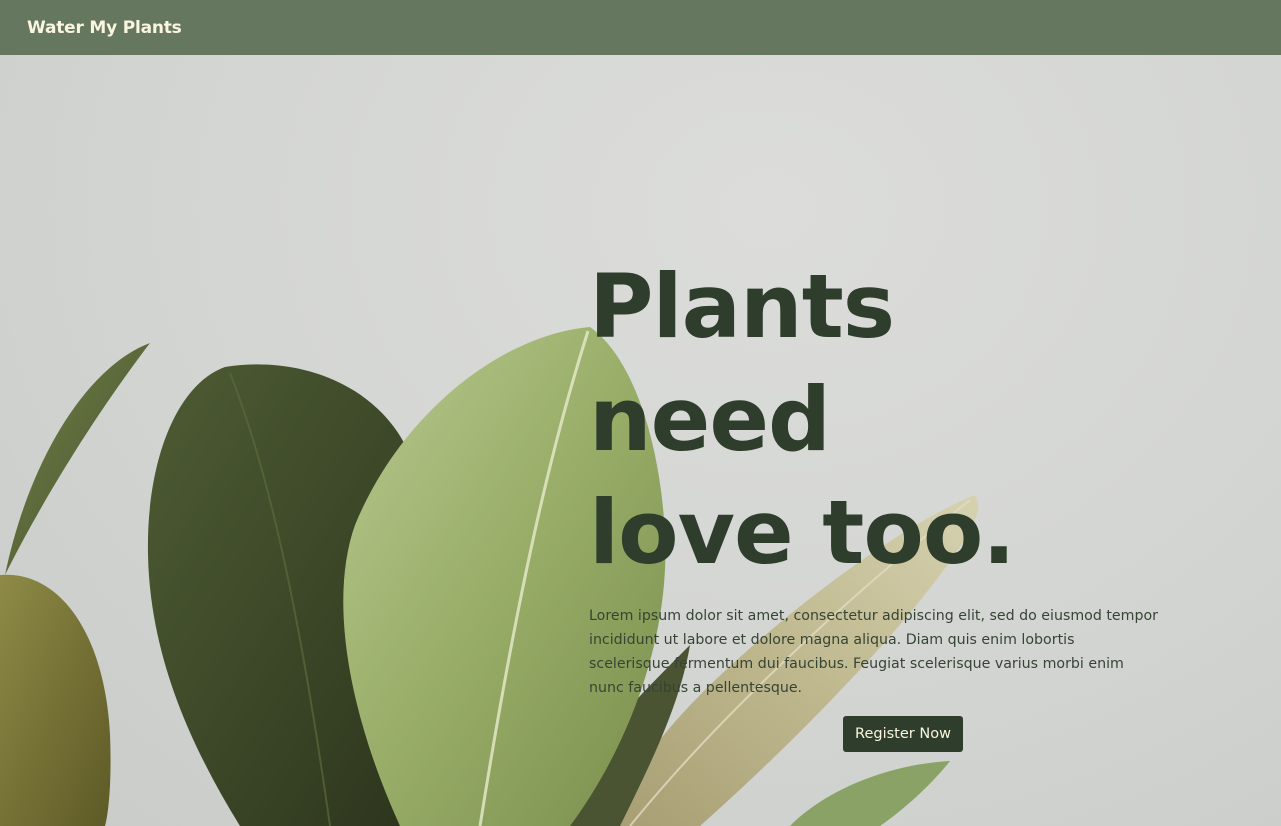  Describe the element at coordinates (802, 532) in the screenshot. I see `hero-headline-line-2: love too.` at that location.